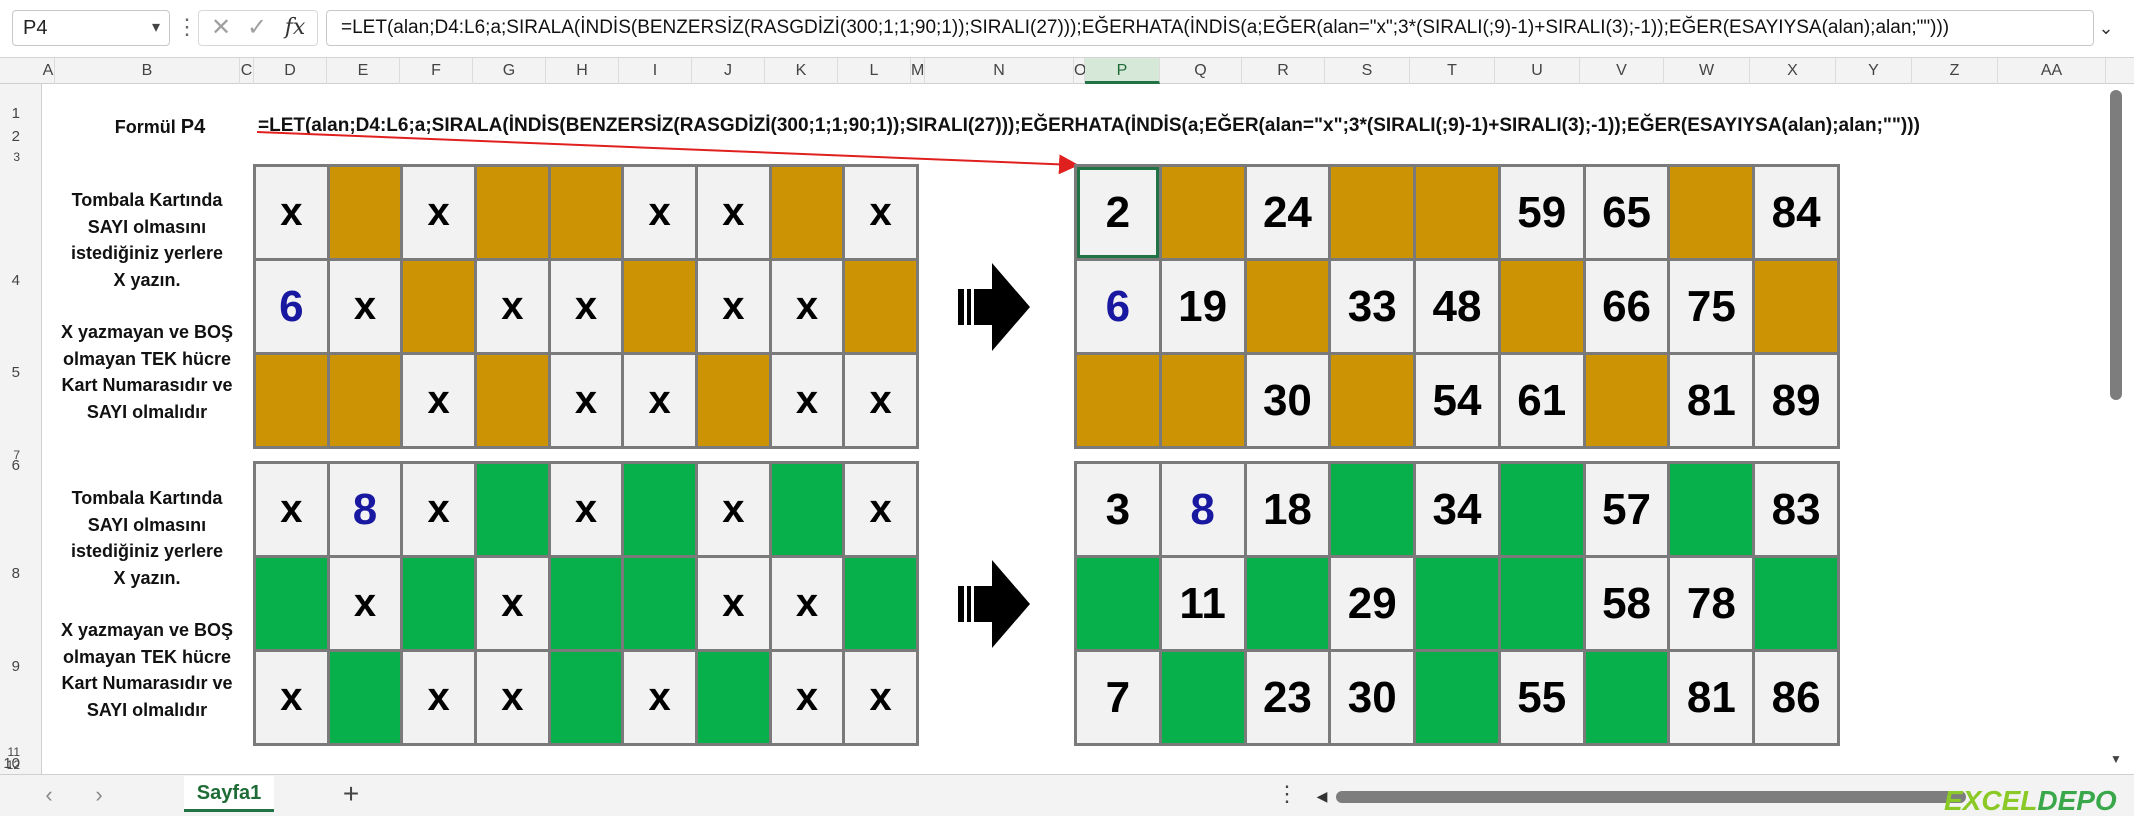  What do you see at coordinates (21, 521) in the screenshot?
I see `row-header: 8` at bounding box center [21, 521].